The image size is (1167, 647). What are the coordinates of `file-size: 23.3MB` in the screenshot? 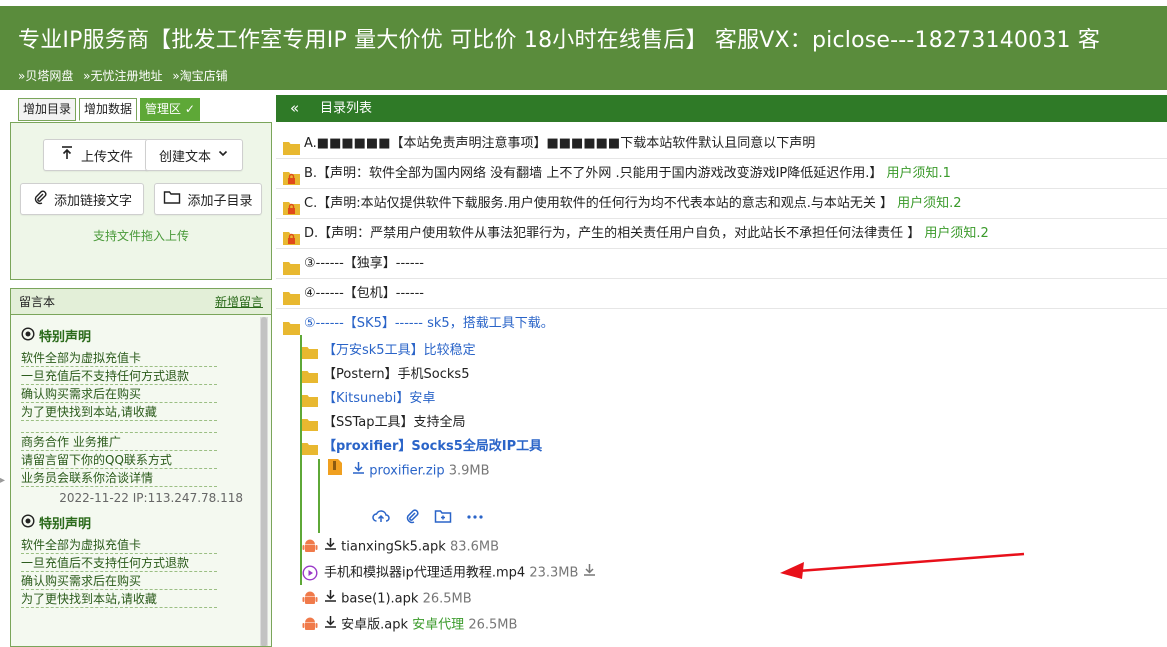 It's located at (554, 573).